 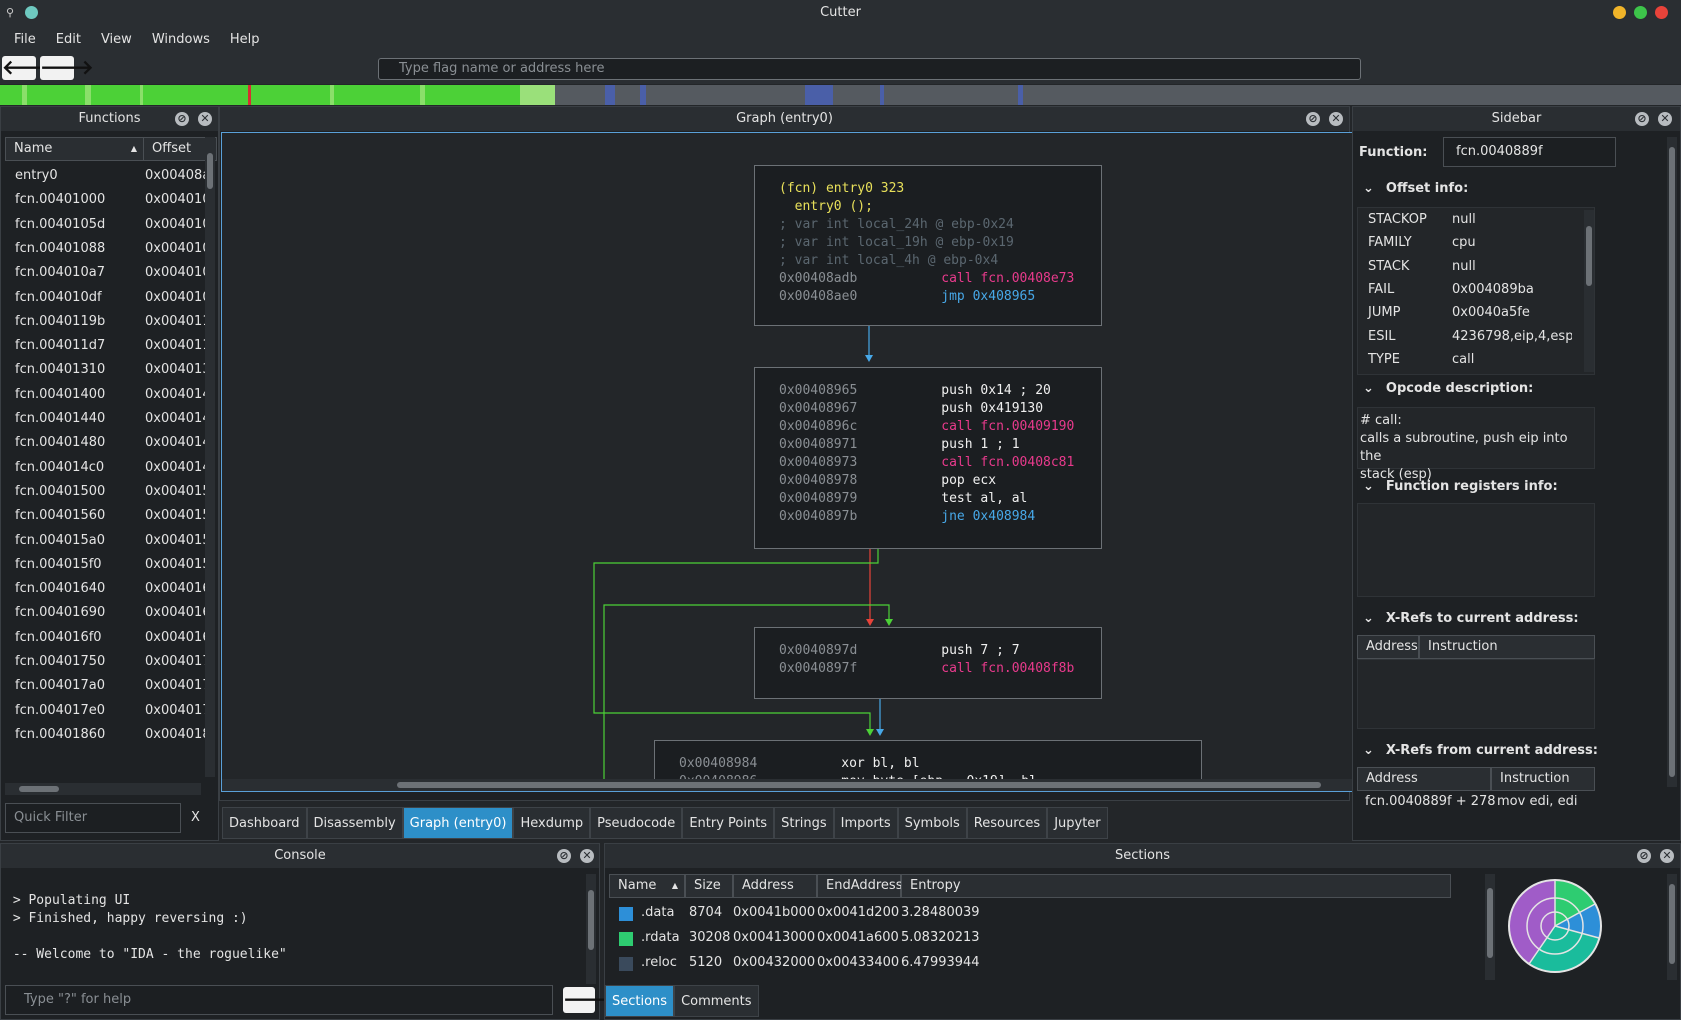 What do you see at coordinates (108, 468) in the screenshot?
I see `function-row: fcn.004014c0 0x004014` at bounding box center [108, 468].